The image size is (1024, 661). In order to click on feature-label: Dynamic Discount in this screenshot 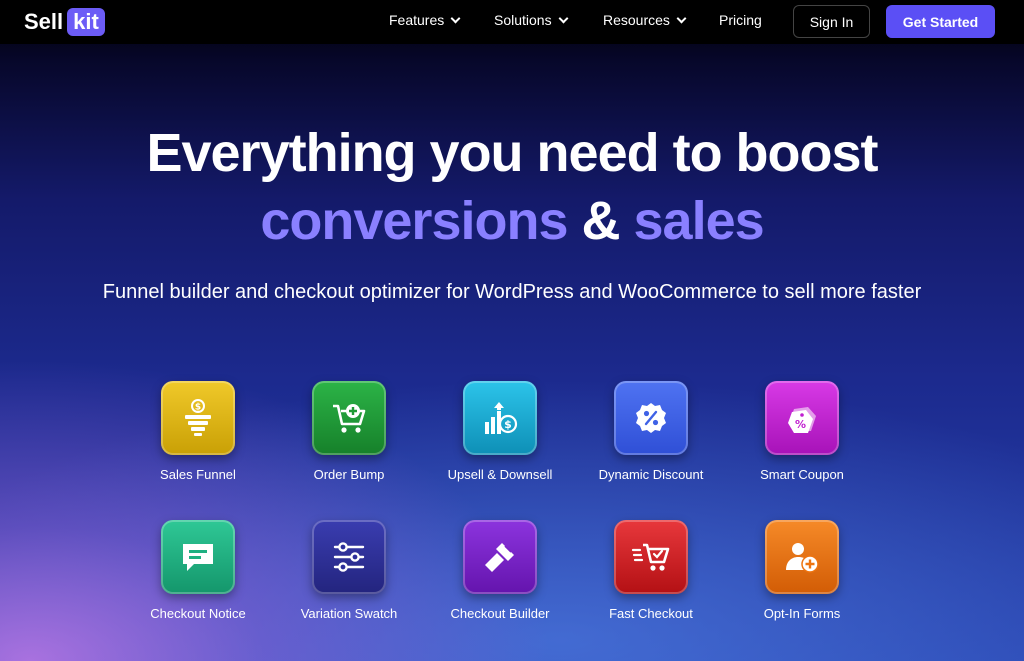, I will do `click(651, 474)`.